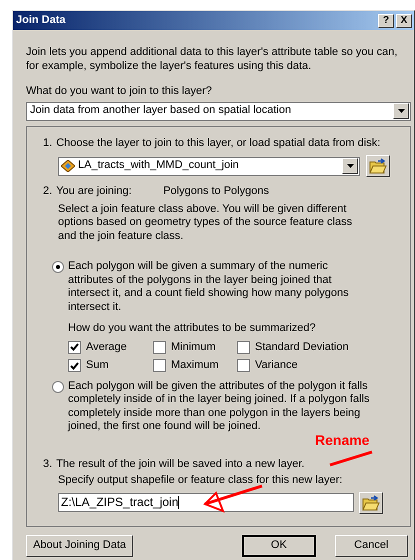 The image size is (415, 560). Describe the element at coordinates (180, 464) in the screenshot. I see `step-label: The result of the join will be saved into a new layer.` at that location.